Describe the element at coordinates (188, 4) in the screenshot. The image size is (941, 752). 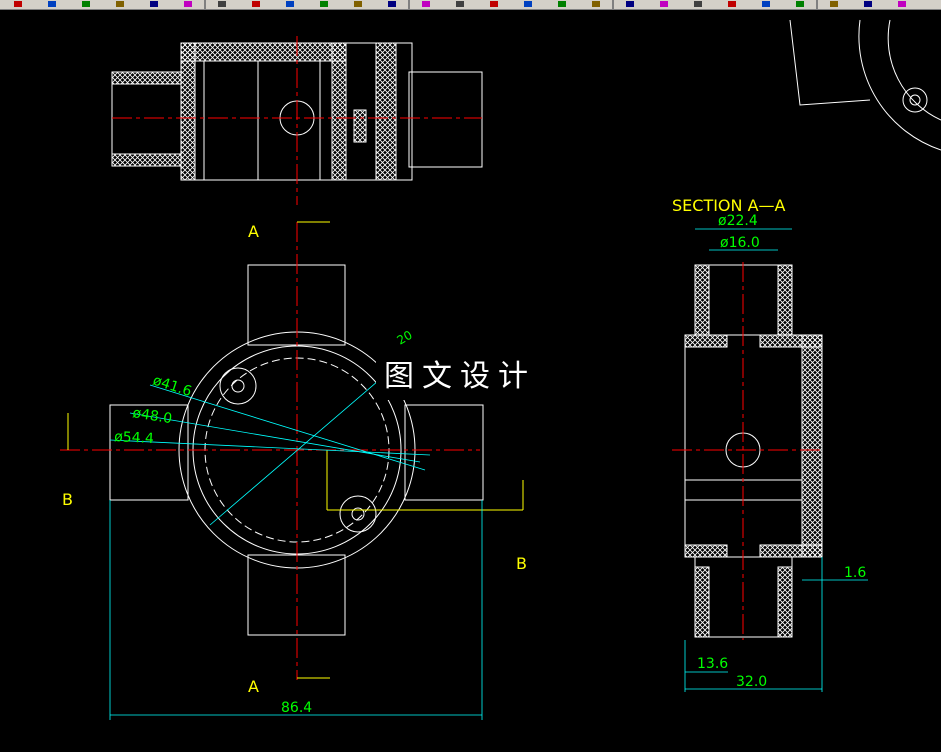
I see `toolbar-copy-button` at that location.